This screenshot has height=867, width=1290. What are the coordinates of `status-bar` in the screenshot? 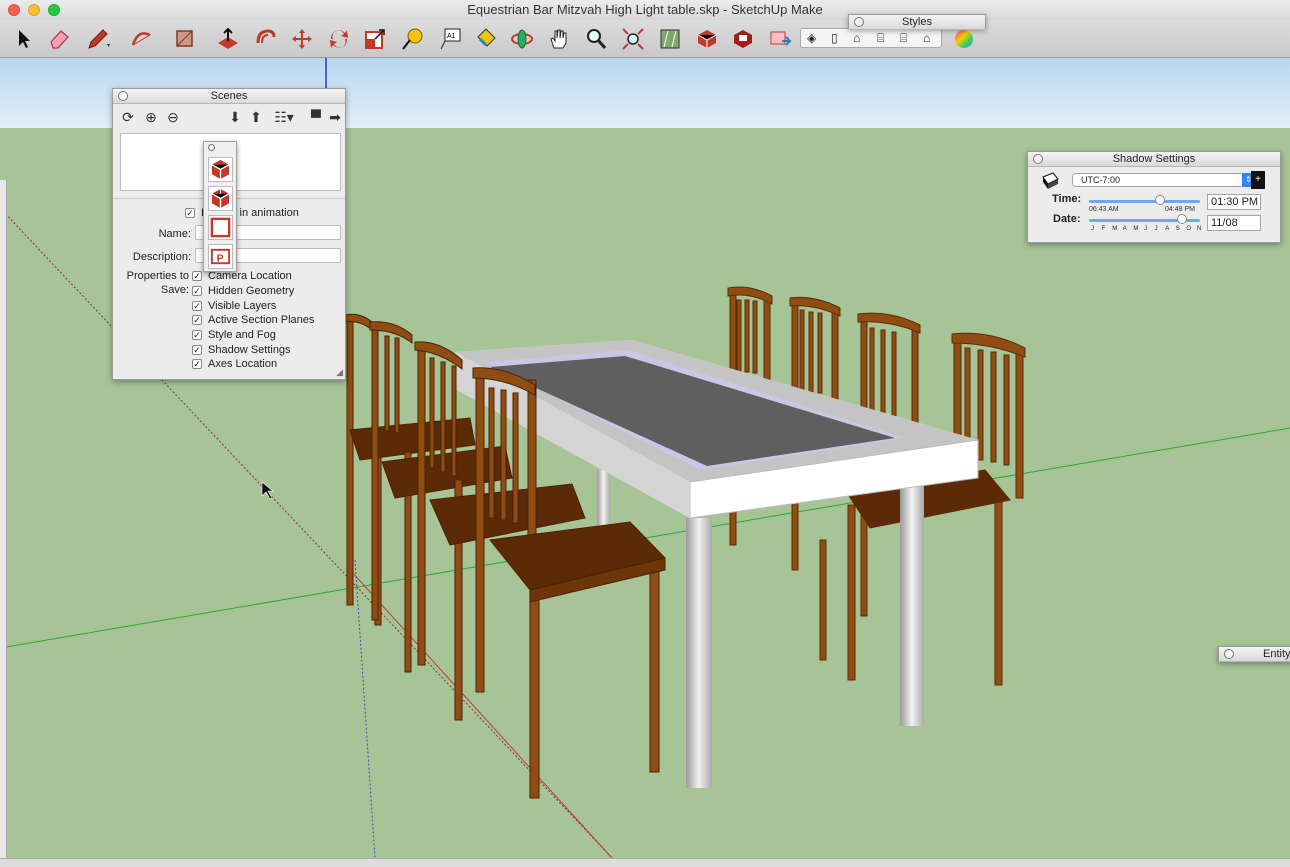 It's located at (645, 862).